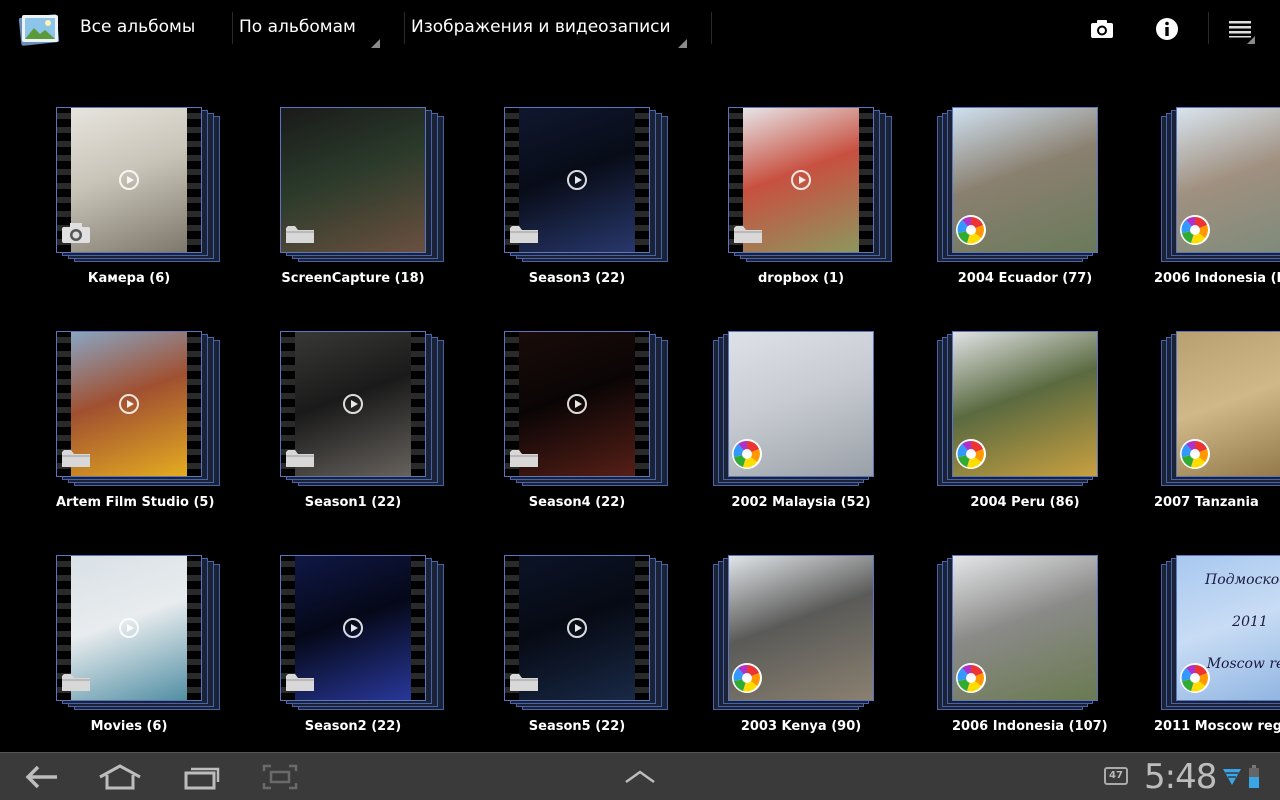  Describe the element at coordinates (1116, 776) in the screenshot. I see `notification-counter: 47` at that location.